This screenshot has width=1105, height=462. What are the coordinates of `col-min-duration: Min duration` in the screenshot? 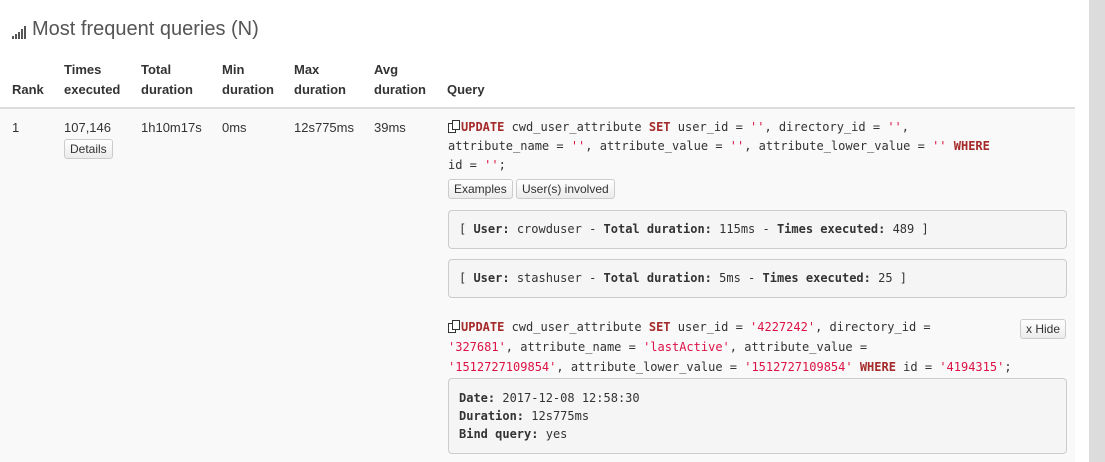 It's located at (248, 80).